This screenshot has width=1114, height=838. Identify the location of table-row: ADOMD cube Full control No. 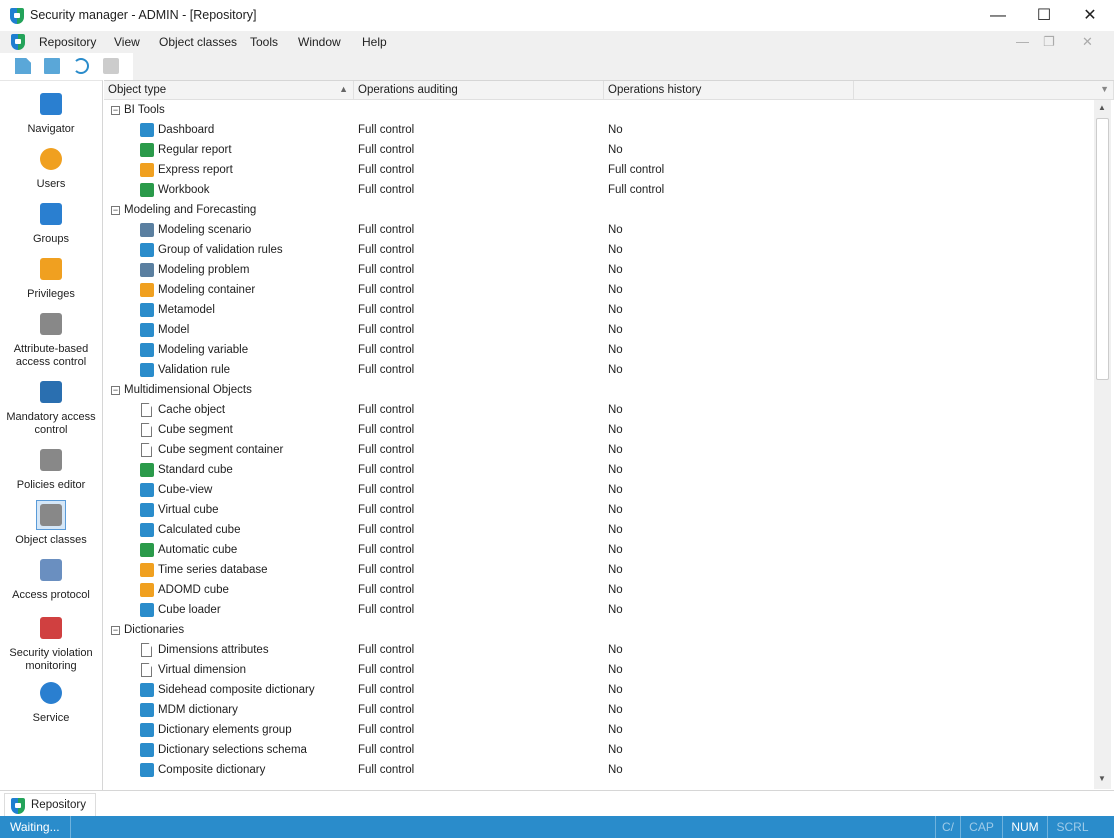
(599, 590).